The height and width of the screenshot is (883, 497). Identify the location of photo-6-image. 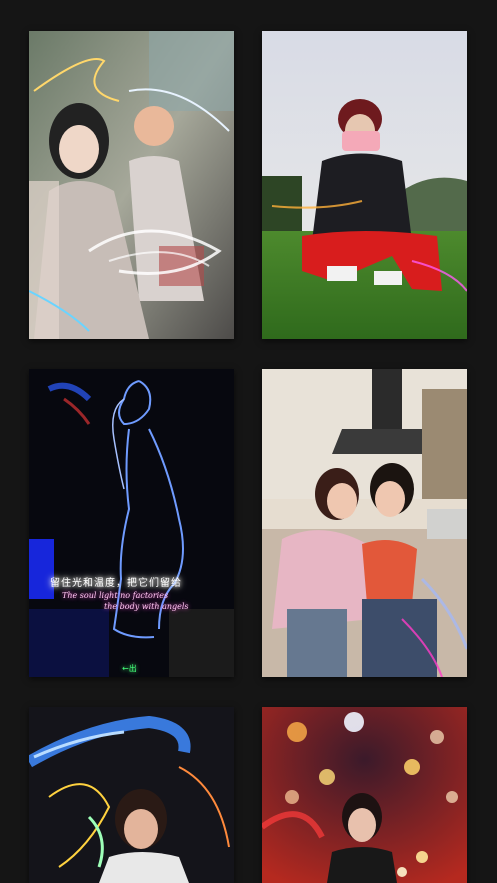
(364, 795).